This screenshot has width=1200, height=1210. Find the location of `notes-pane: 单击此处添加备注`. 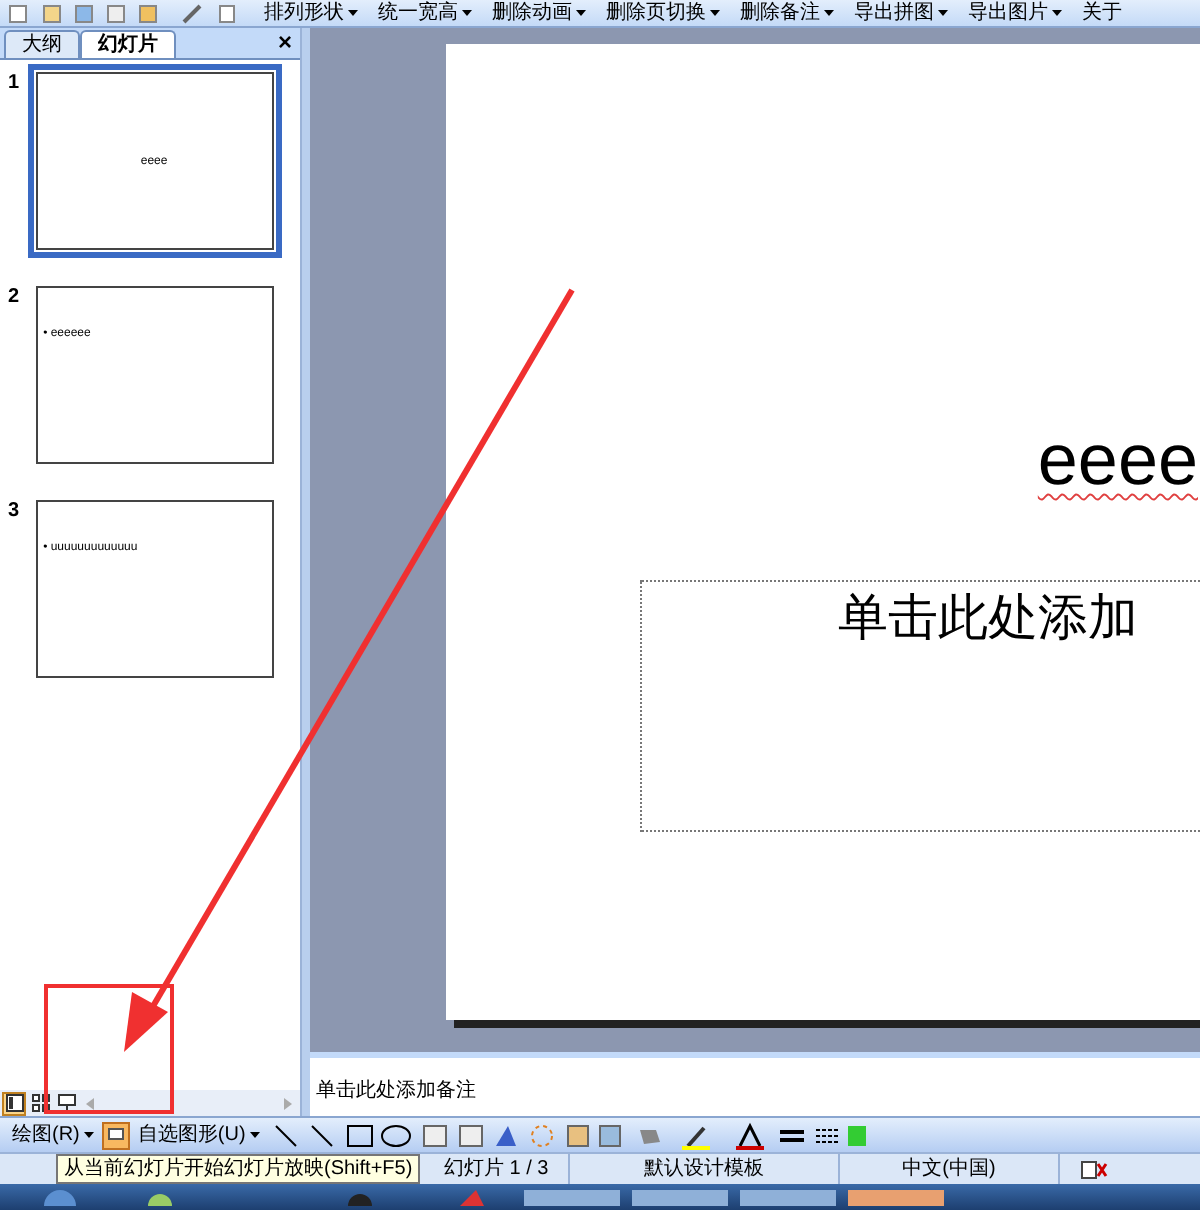

notes-pane: 单击此处添加备注 is located at coordinates (755, 1084).